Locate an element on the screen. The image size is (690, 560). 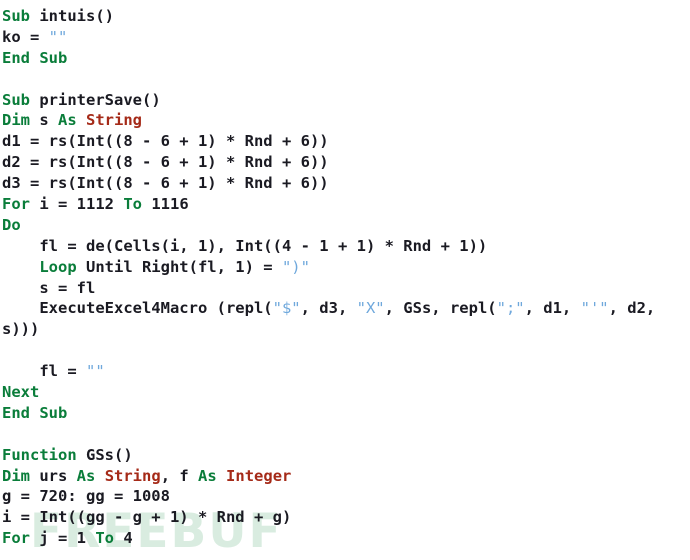
code-token-pln: s))) is located at coordinates (21, 329).